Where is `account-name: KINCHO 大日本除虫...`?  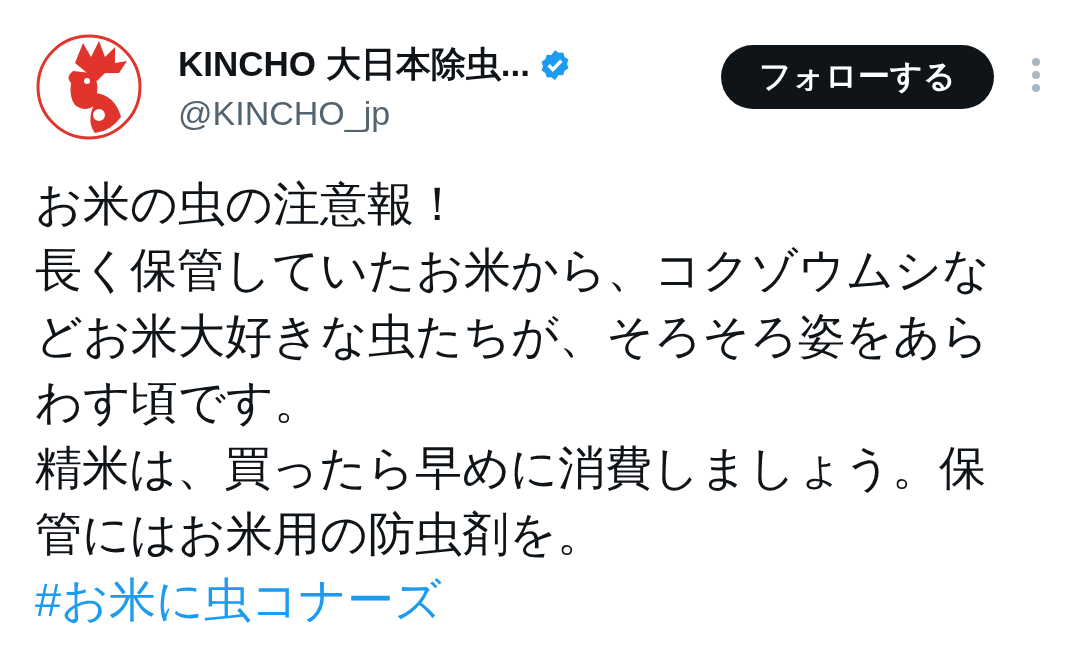 account-name: KINCHO 大日本除虫... is located at coordinates (354, 64).